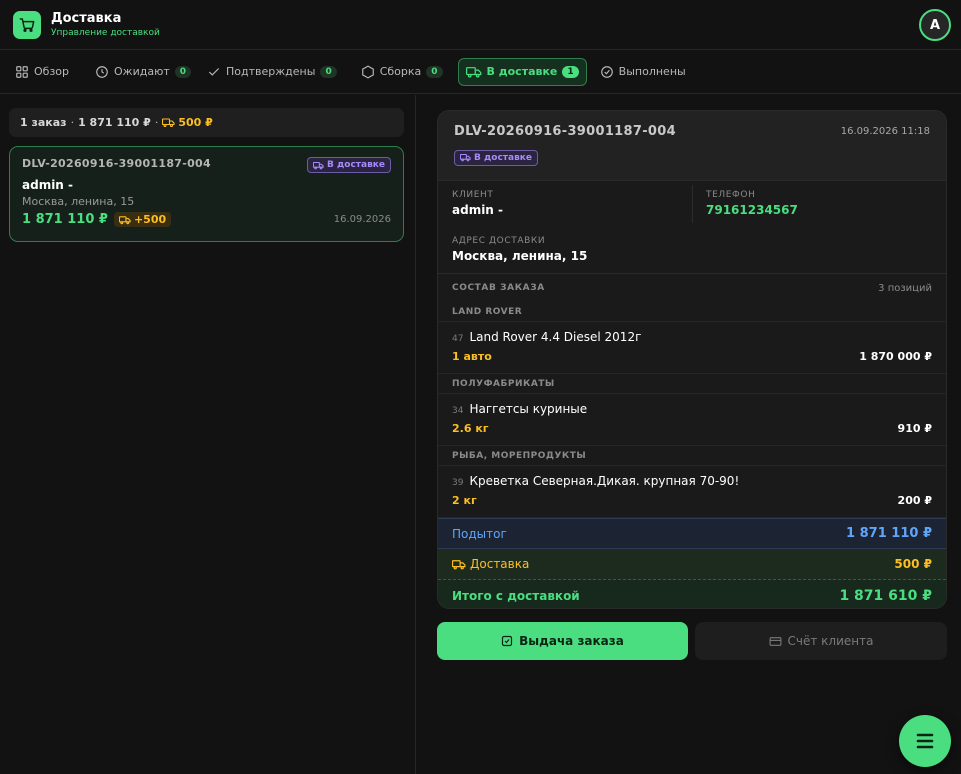  I want to click on check-square-icon, so click(507, 641).